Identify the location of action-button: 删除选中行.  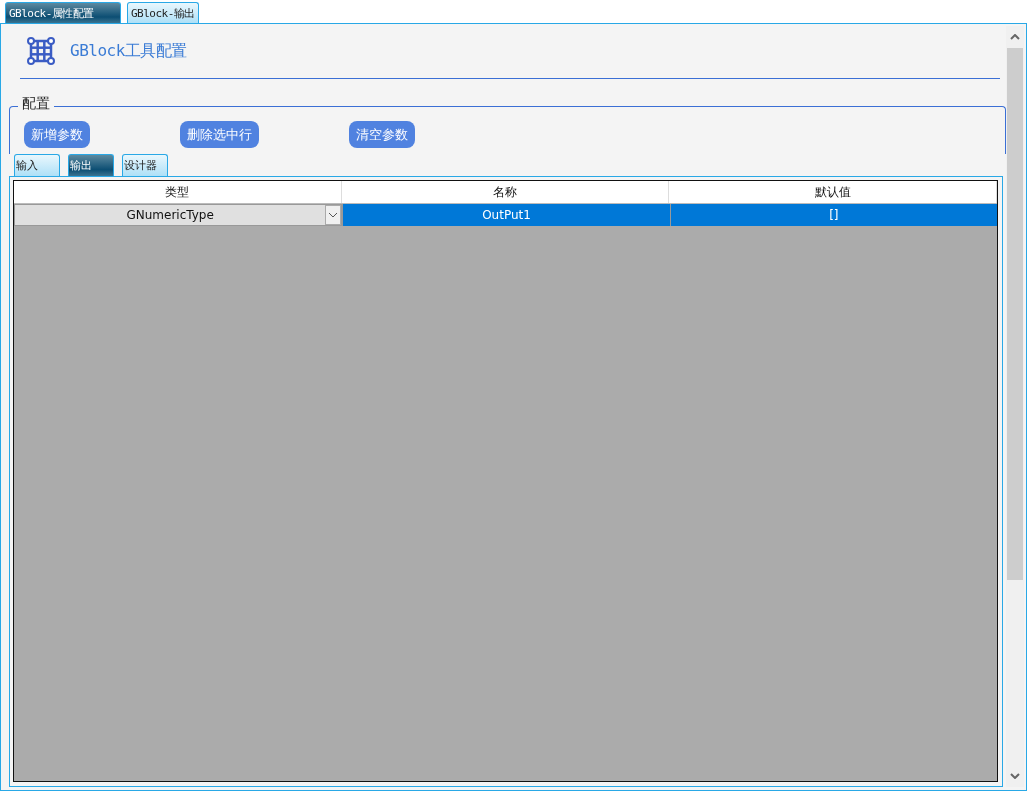
(219, 134).